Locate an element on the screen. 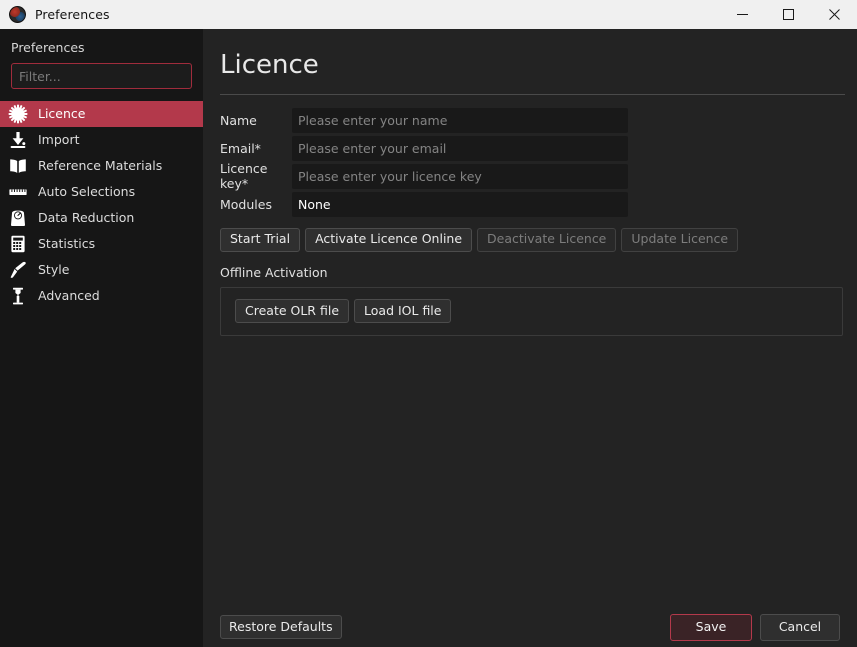 Image resolution: width=857 pixels, height=647 pixels. start-trial-button: Start Trial is located at coordinates (260, 239).